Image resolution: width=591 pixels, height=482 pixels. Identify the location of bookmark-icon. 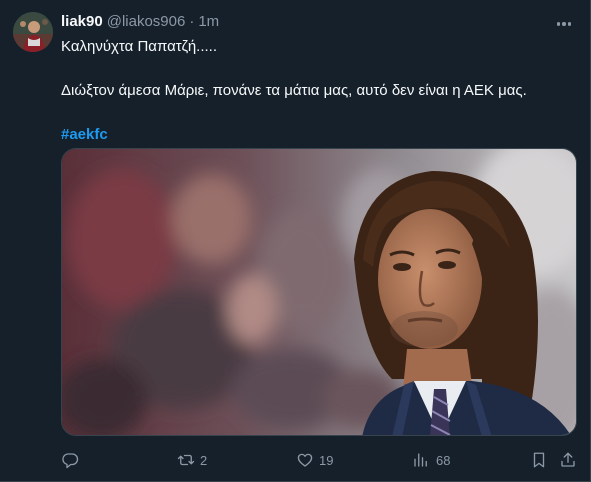
(539, 460).